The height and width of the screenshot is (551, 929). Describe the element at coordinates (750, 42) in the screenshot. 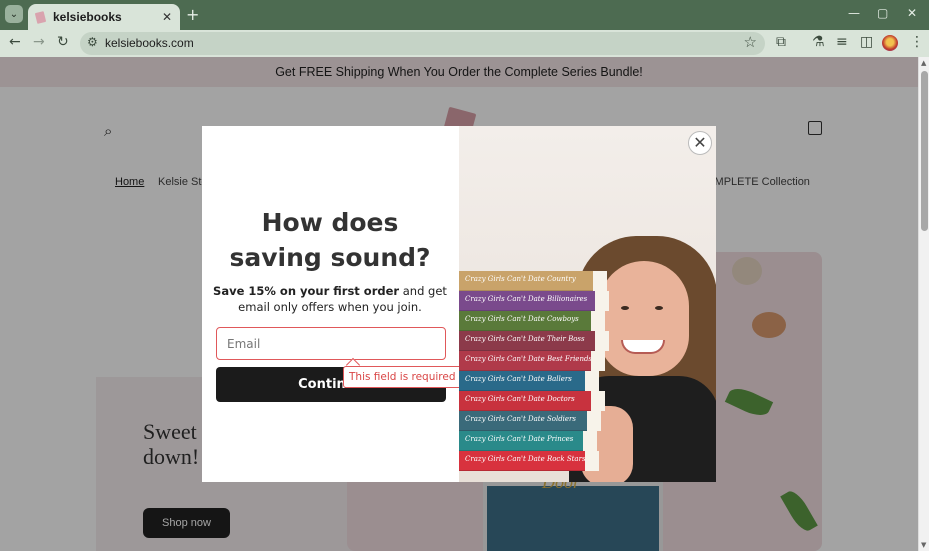

I see `bookmark-star-icon: ☆` at that location.